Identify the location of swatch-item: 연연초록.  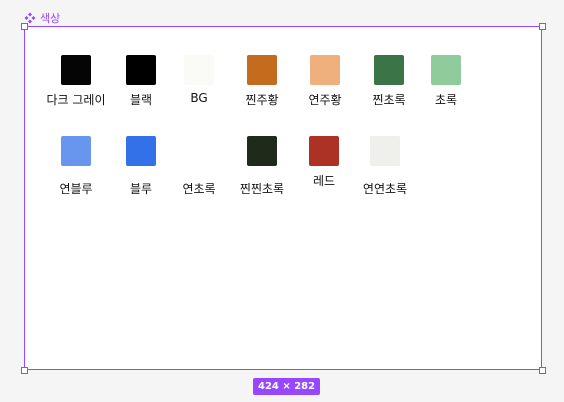
(385, 166).